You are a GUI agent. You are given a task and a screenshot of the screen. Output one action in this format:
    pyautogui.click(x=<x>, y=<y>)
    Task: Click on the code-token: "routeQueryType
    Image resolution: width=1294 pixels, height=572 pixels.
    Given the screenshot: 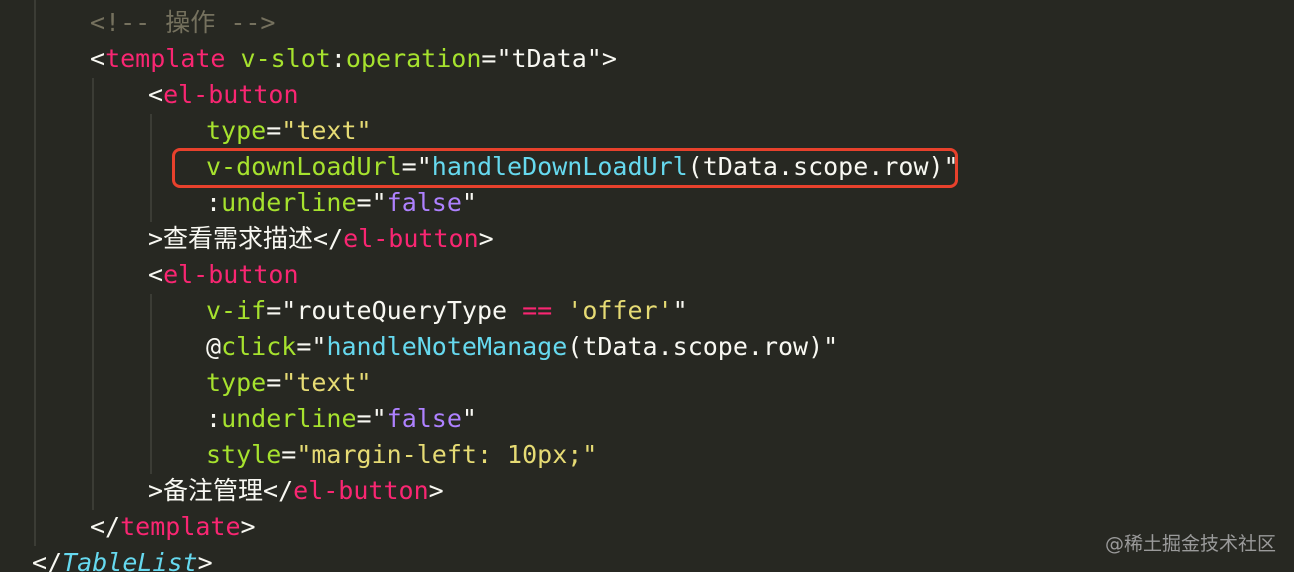 What is the action you would take?
    pyautogui.click(x=402, y=310)
    